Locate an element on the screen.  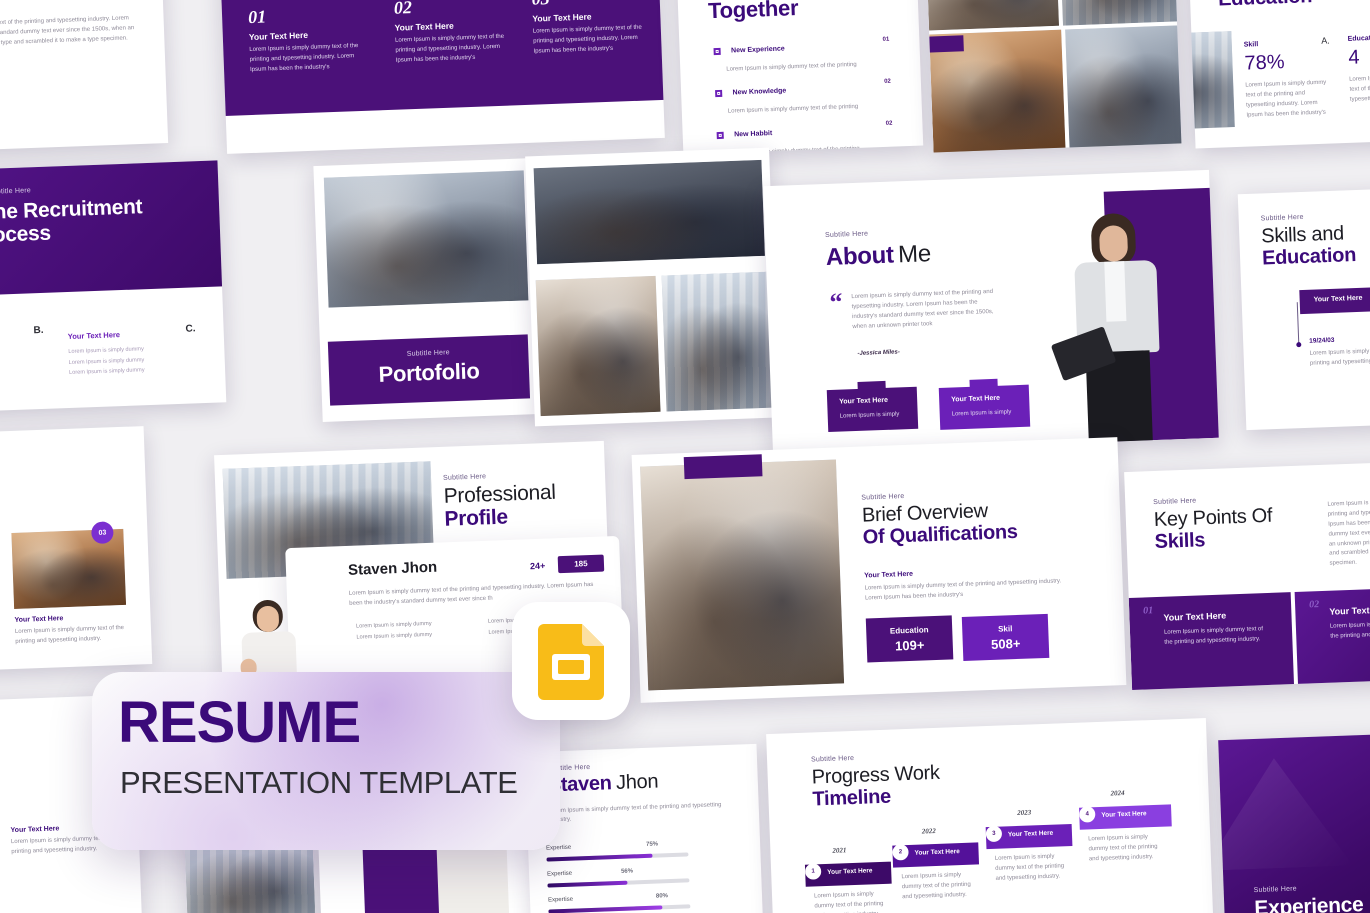
slide-title-line2: Profile is located at coordinates (476, 518).